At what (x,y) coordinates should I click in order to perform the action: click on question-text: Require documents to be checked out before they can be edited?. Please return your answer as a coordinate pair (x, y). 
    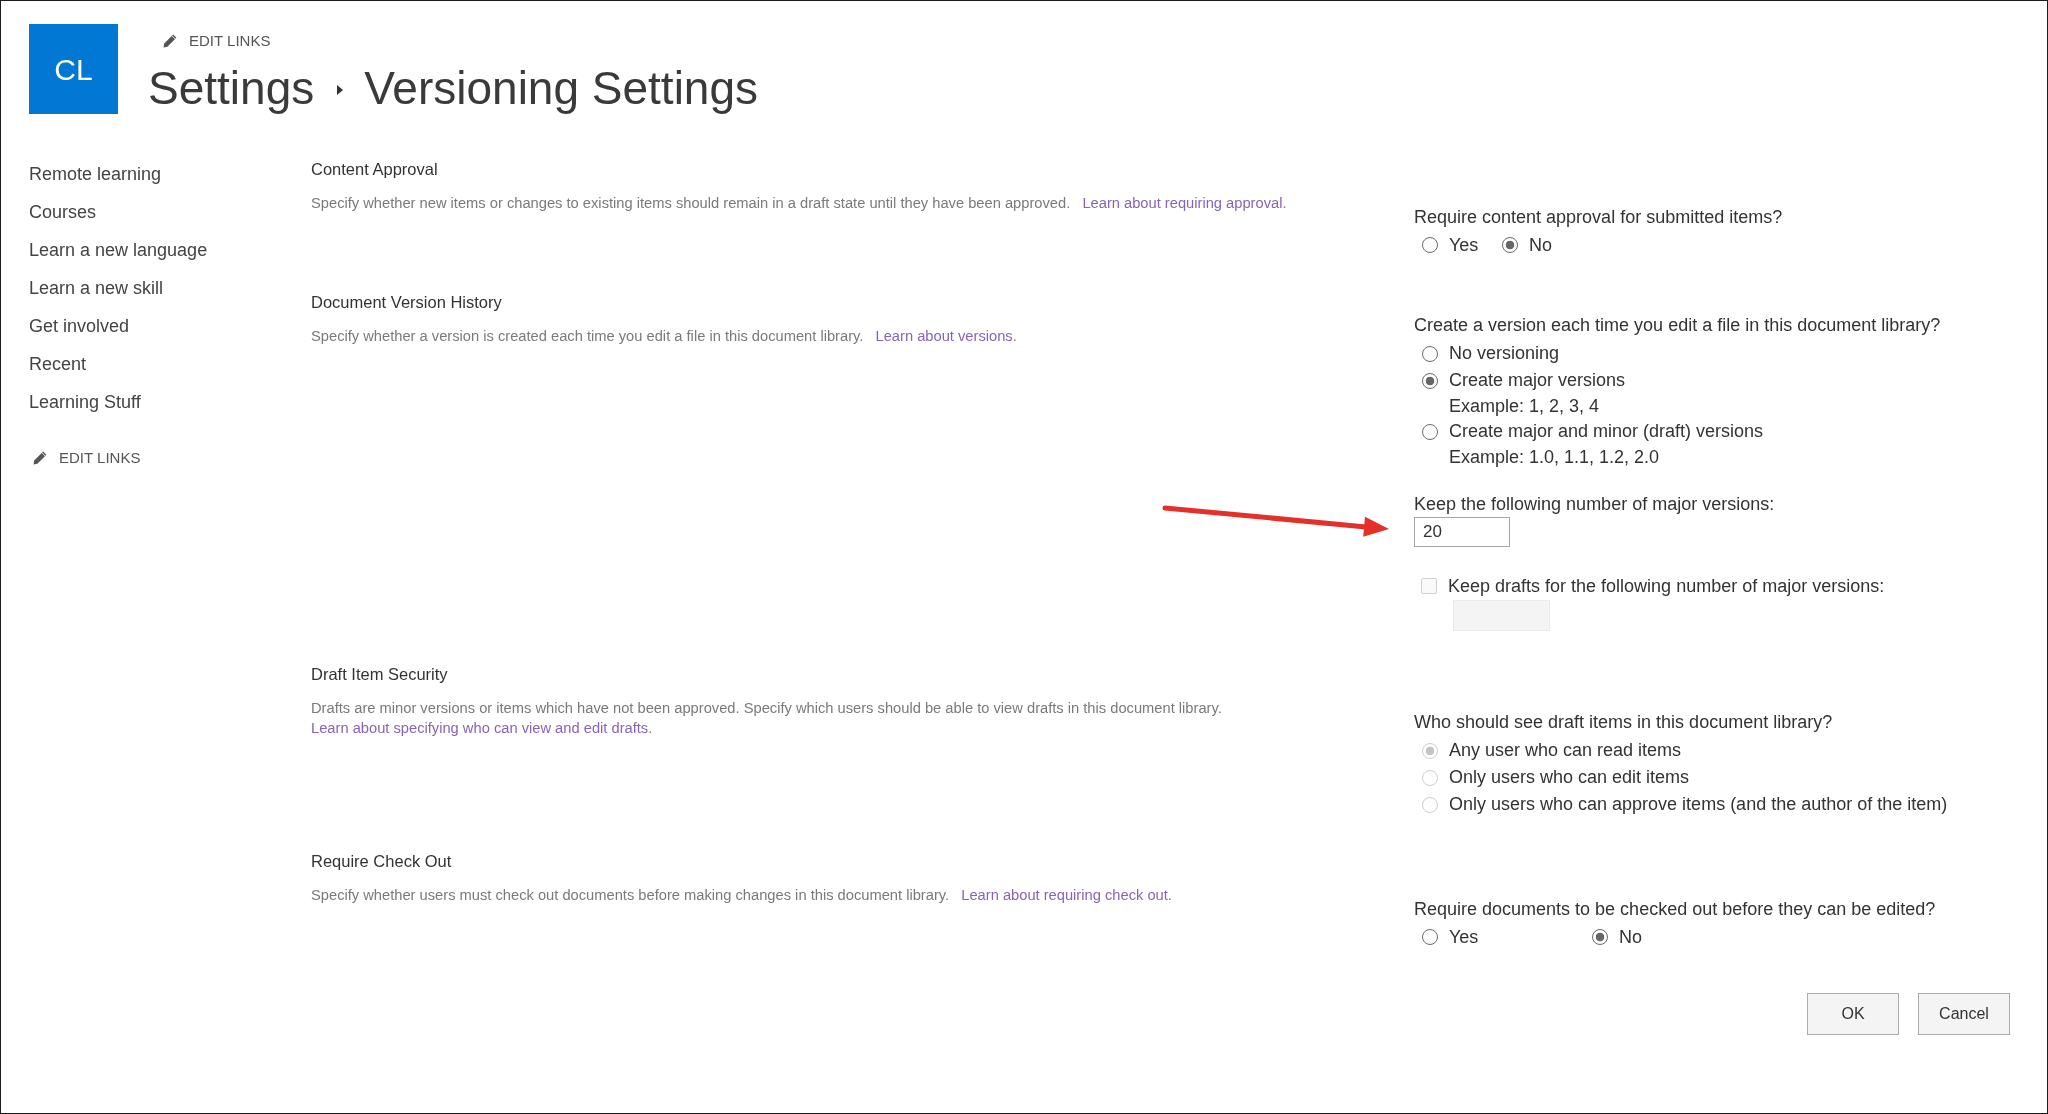
    Looking at the image, I should click on (1675, 909).